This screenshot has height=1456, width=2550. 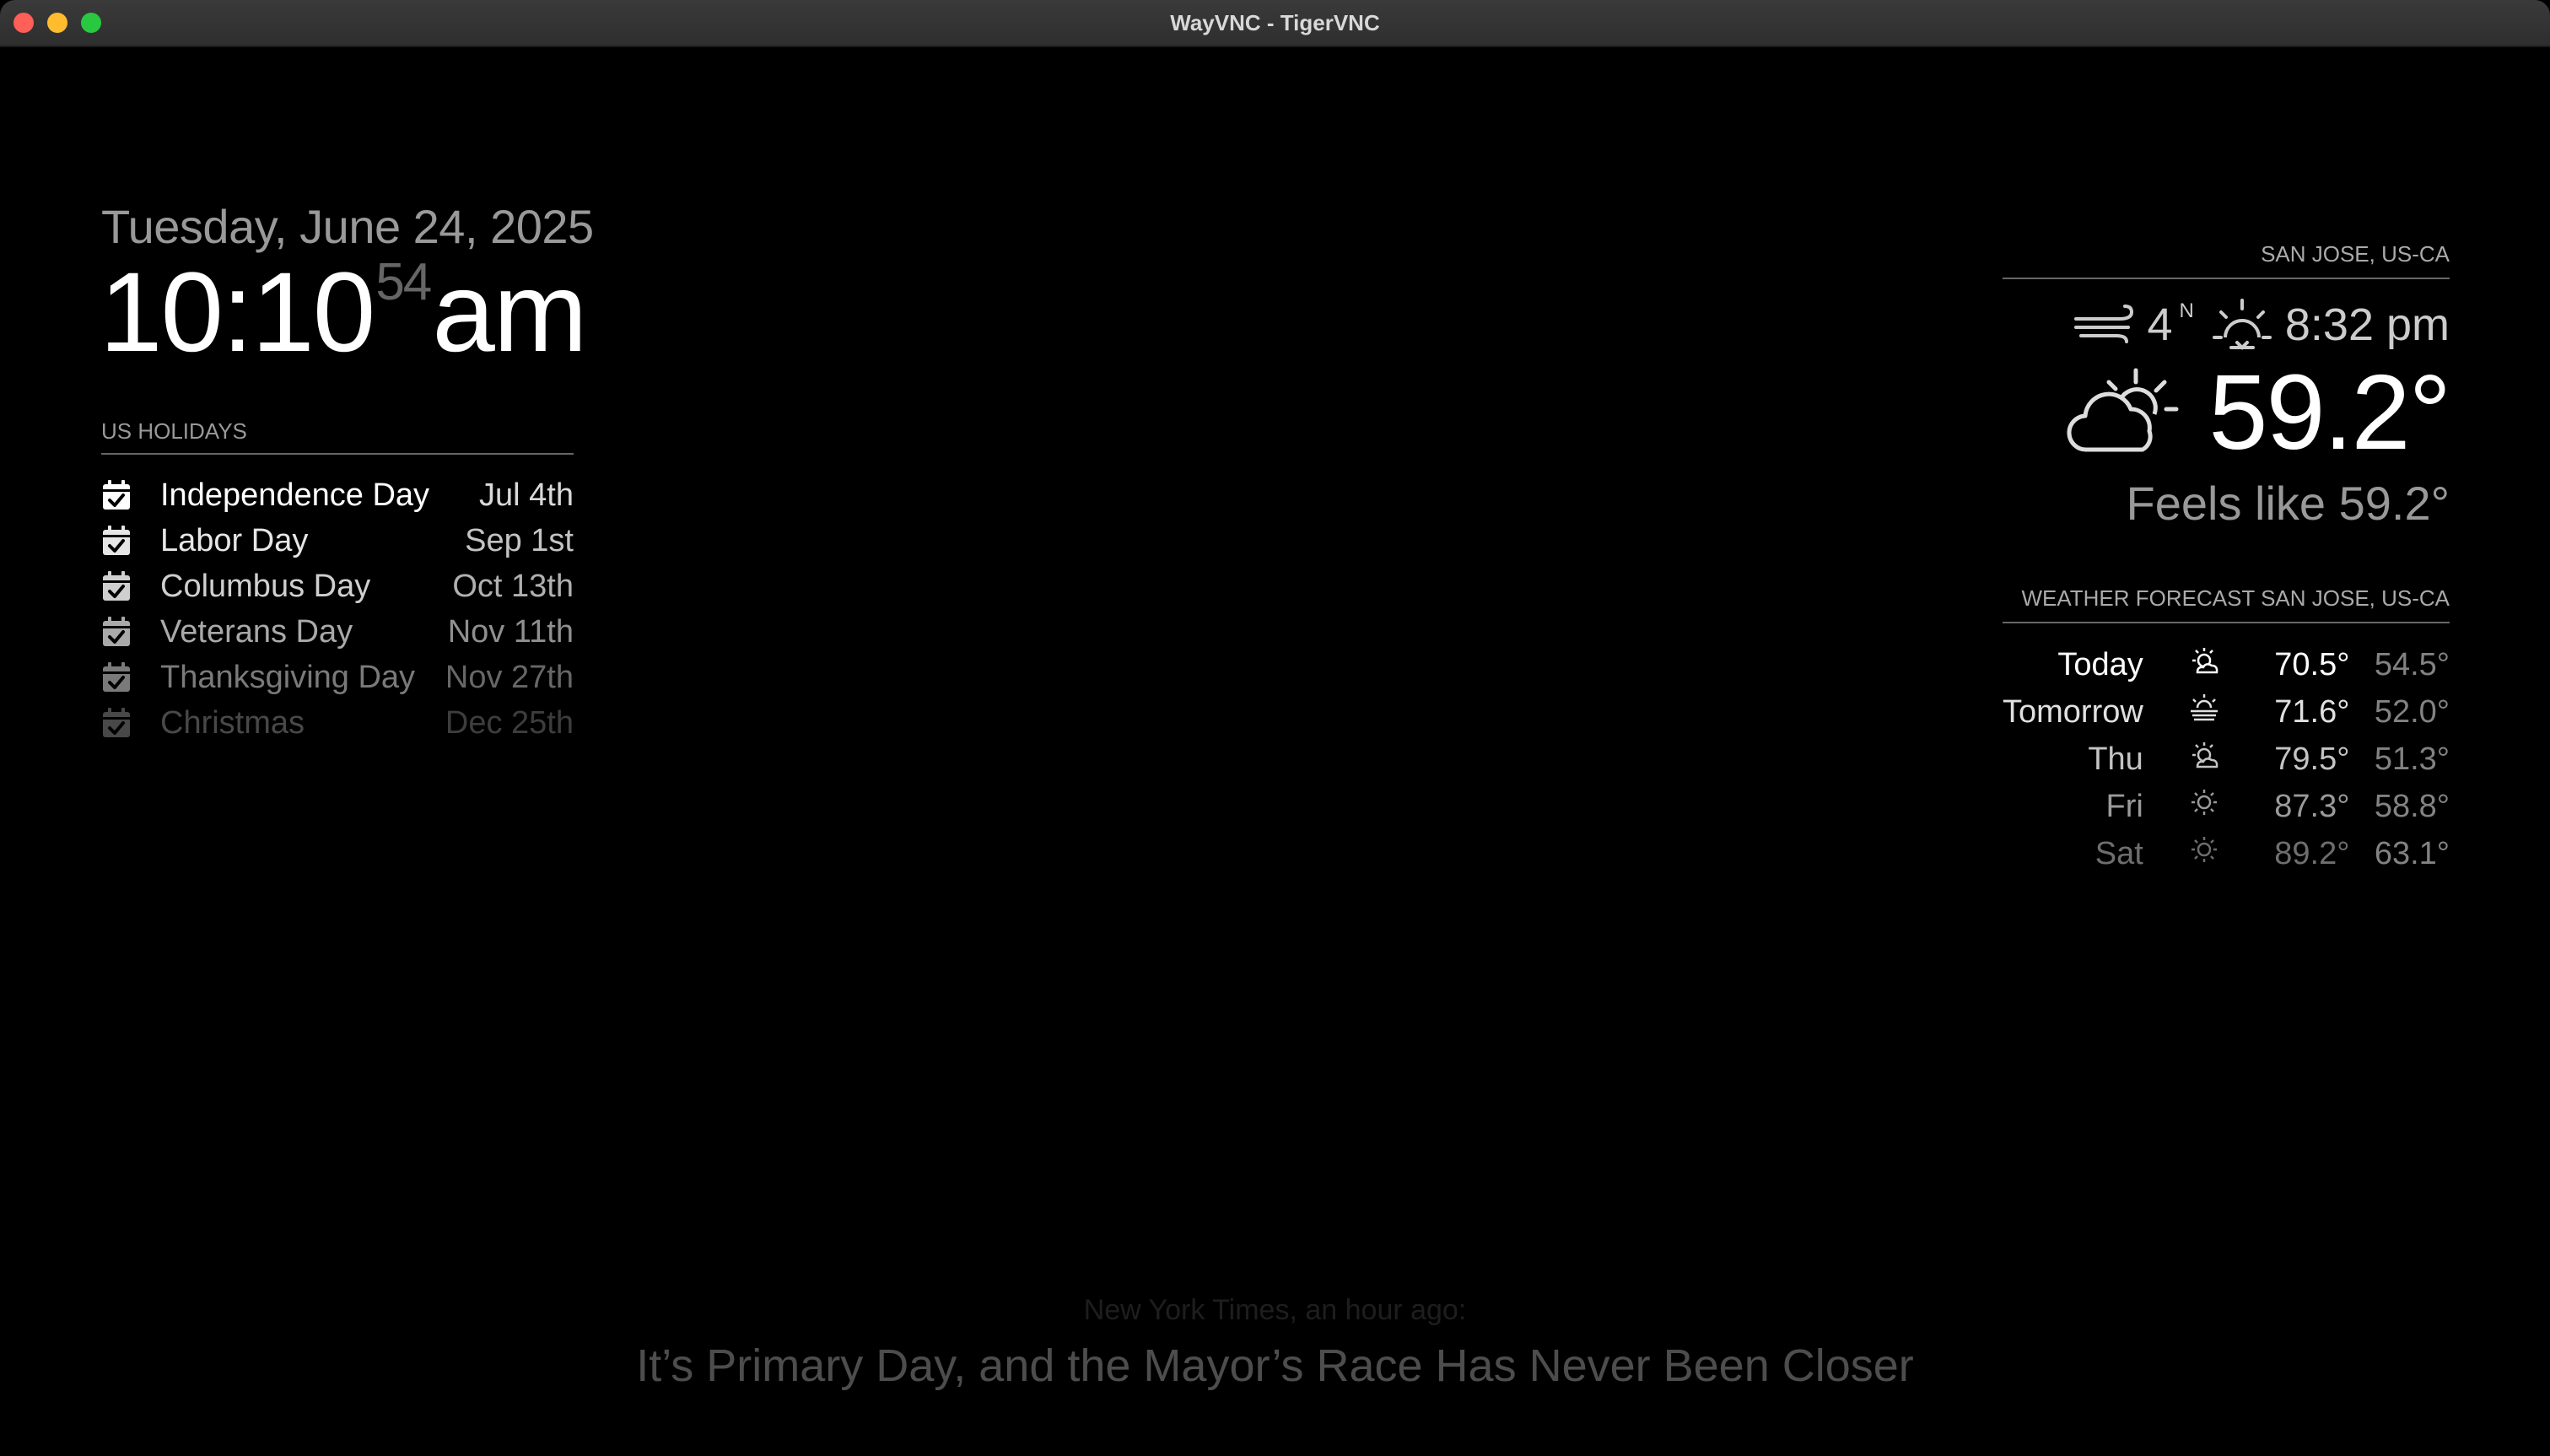 What do you see at coordinates (2412, 664) in the screenshot?
I see `forecast-low: 54.5°` at bounding box center [2412, 664].